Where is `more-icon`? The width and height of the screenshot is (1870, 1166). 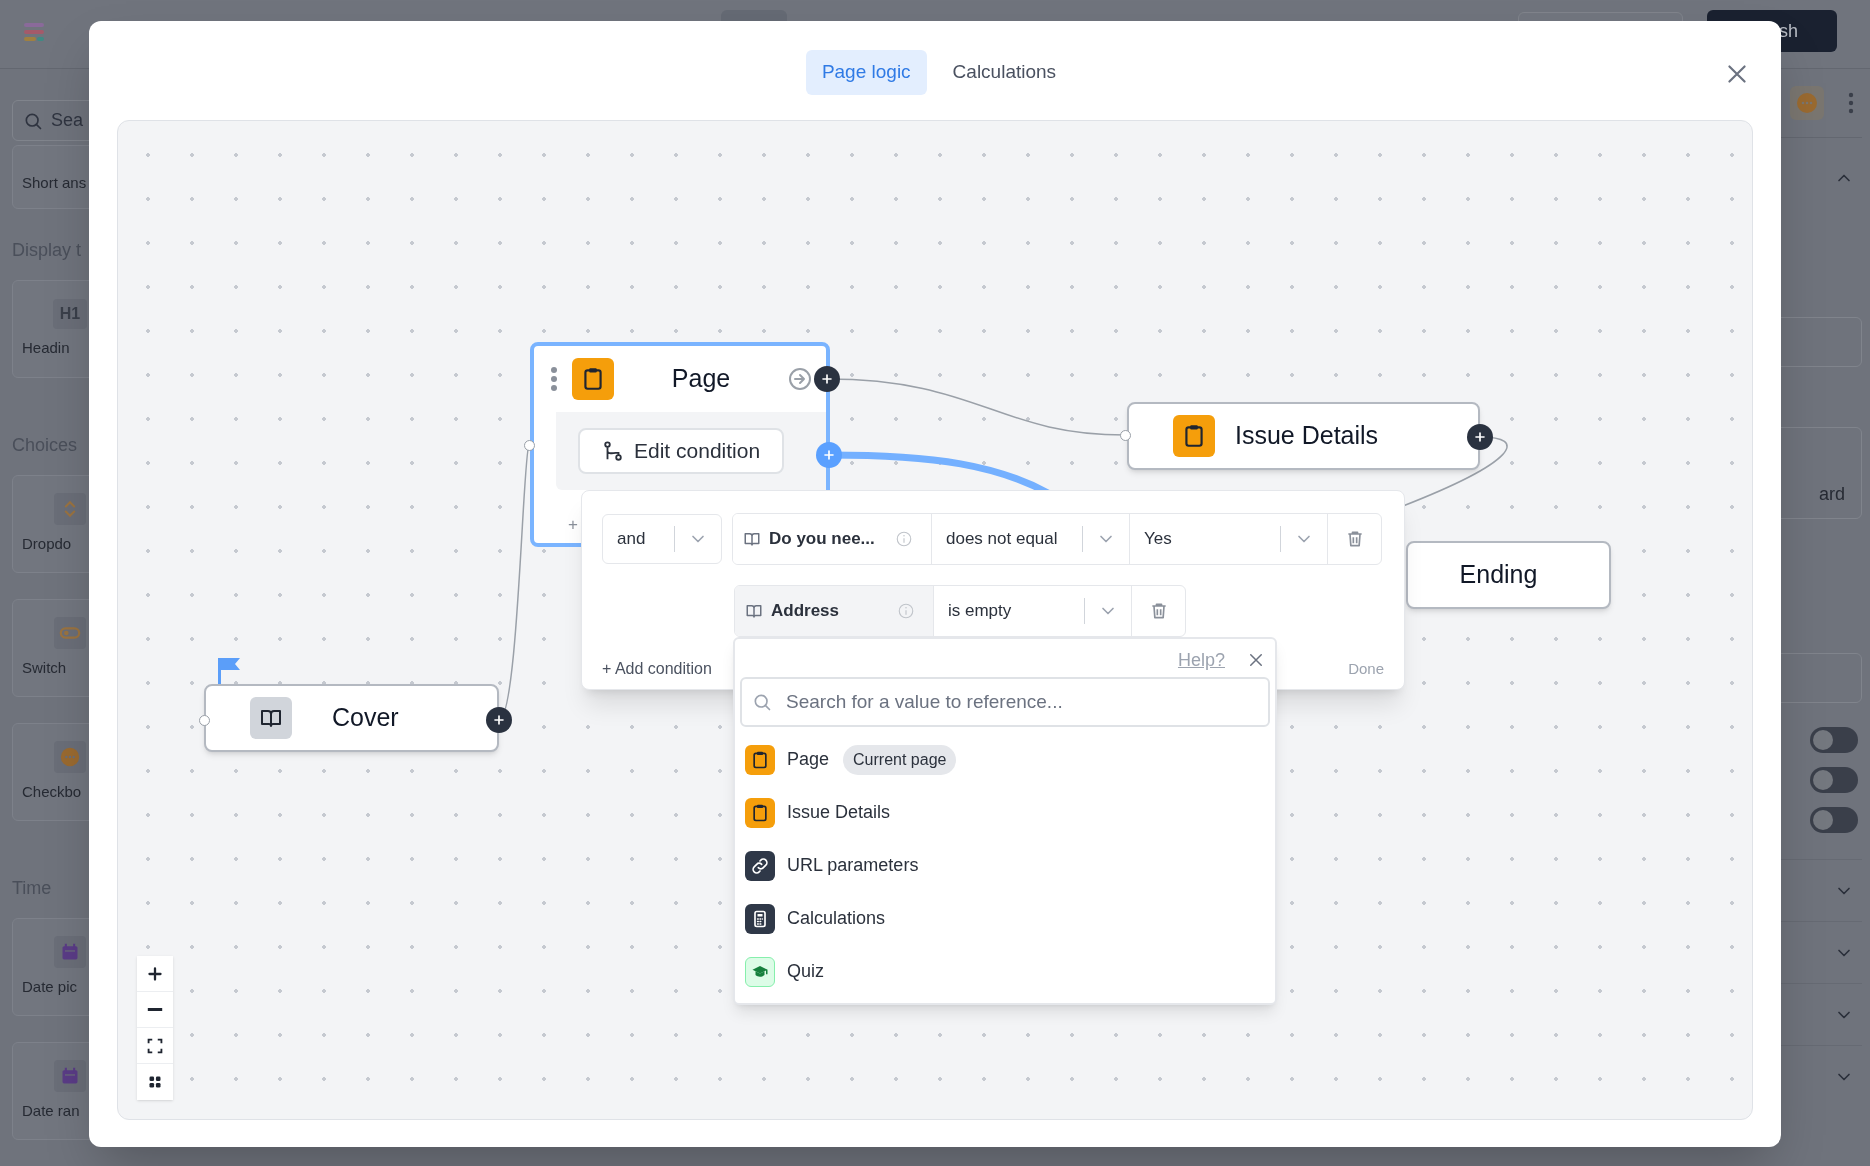
more-icon is located at coordinates (1851, 103).